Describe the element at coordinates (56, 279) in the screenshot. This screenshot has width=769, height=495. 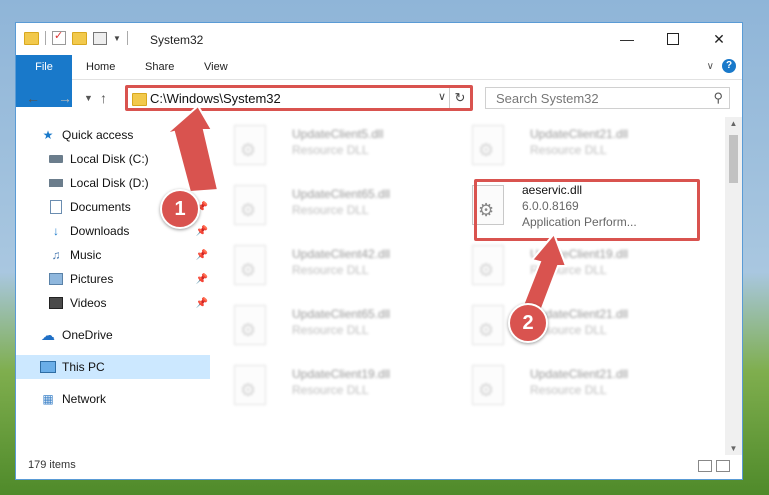
I see `pictures-icon` at that location.